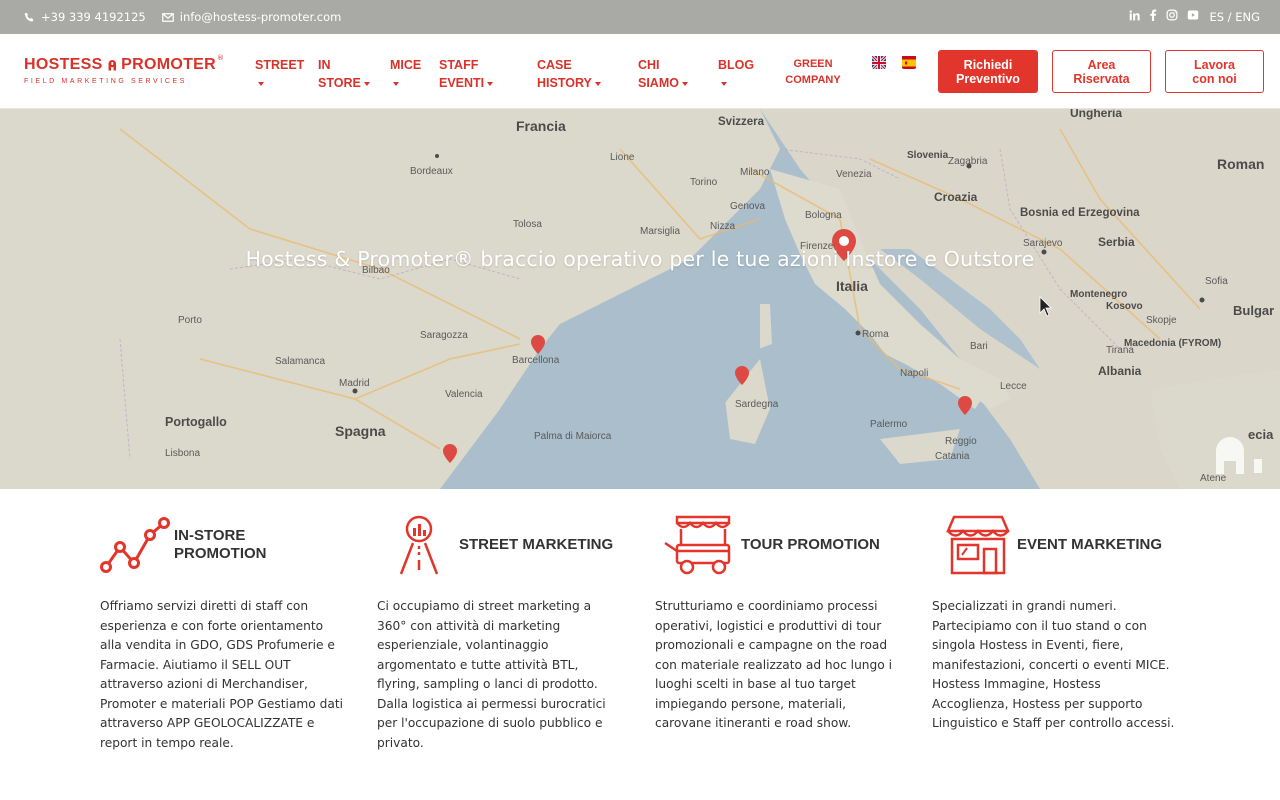 This screenshot has width=1280, height=800. What do you see at coordinates (813, 72) in the screenshot?
I see `nav-green-company: GREEN COMPANY` at bounding box center [813, 72].